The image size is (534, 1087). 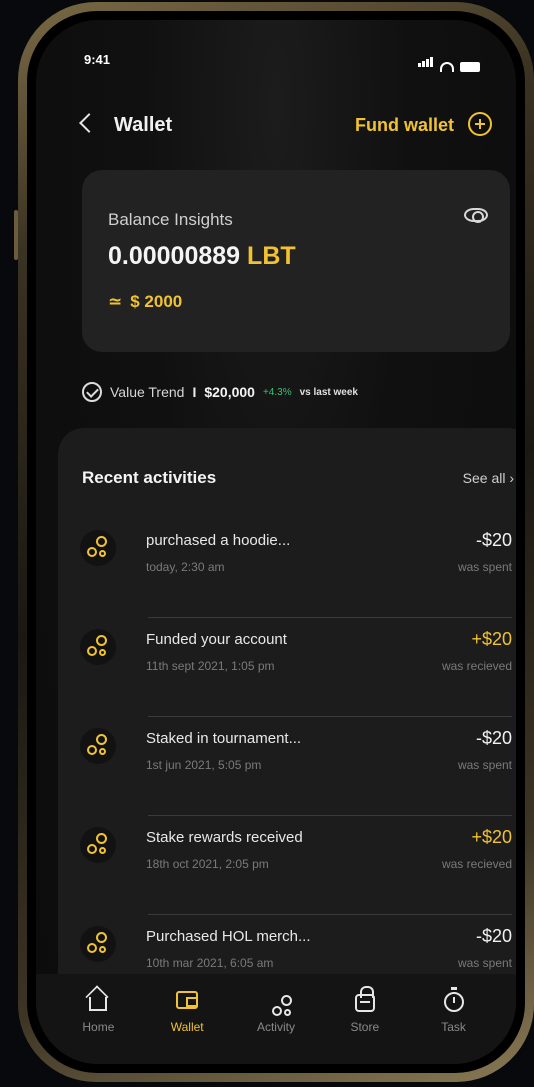 I want to click on nav-wallet: Wallet, so click(x=187, y=1019).